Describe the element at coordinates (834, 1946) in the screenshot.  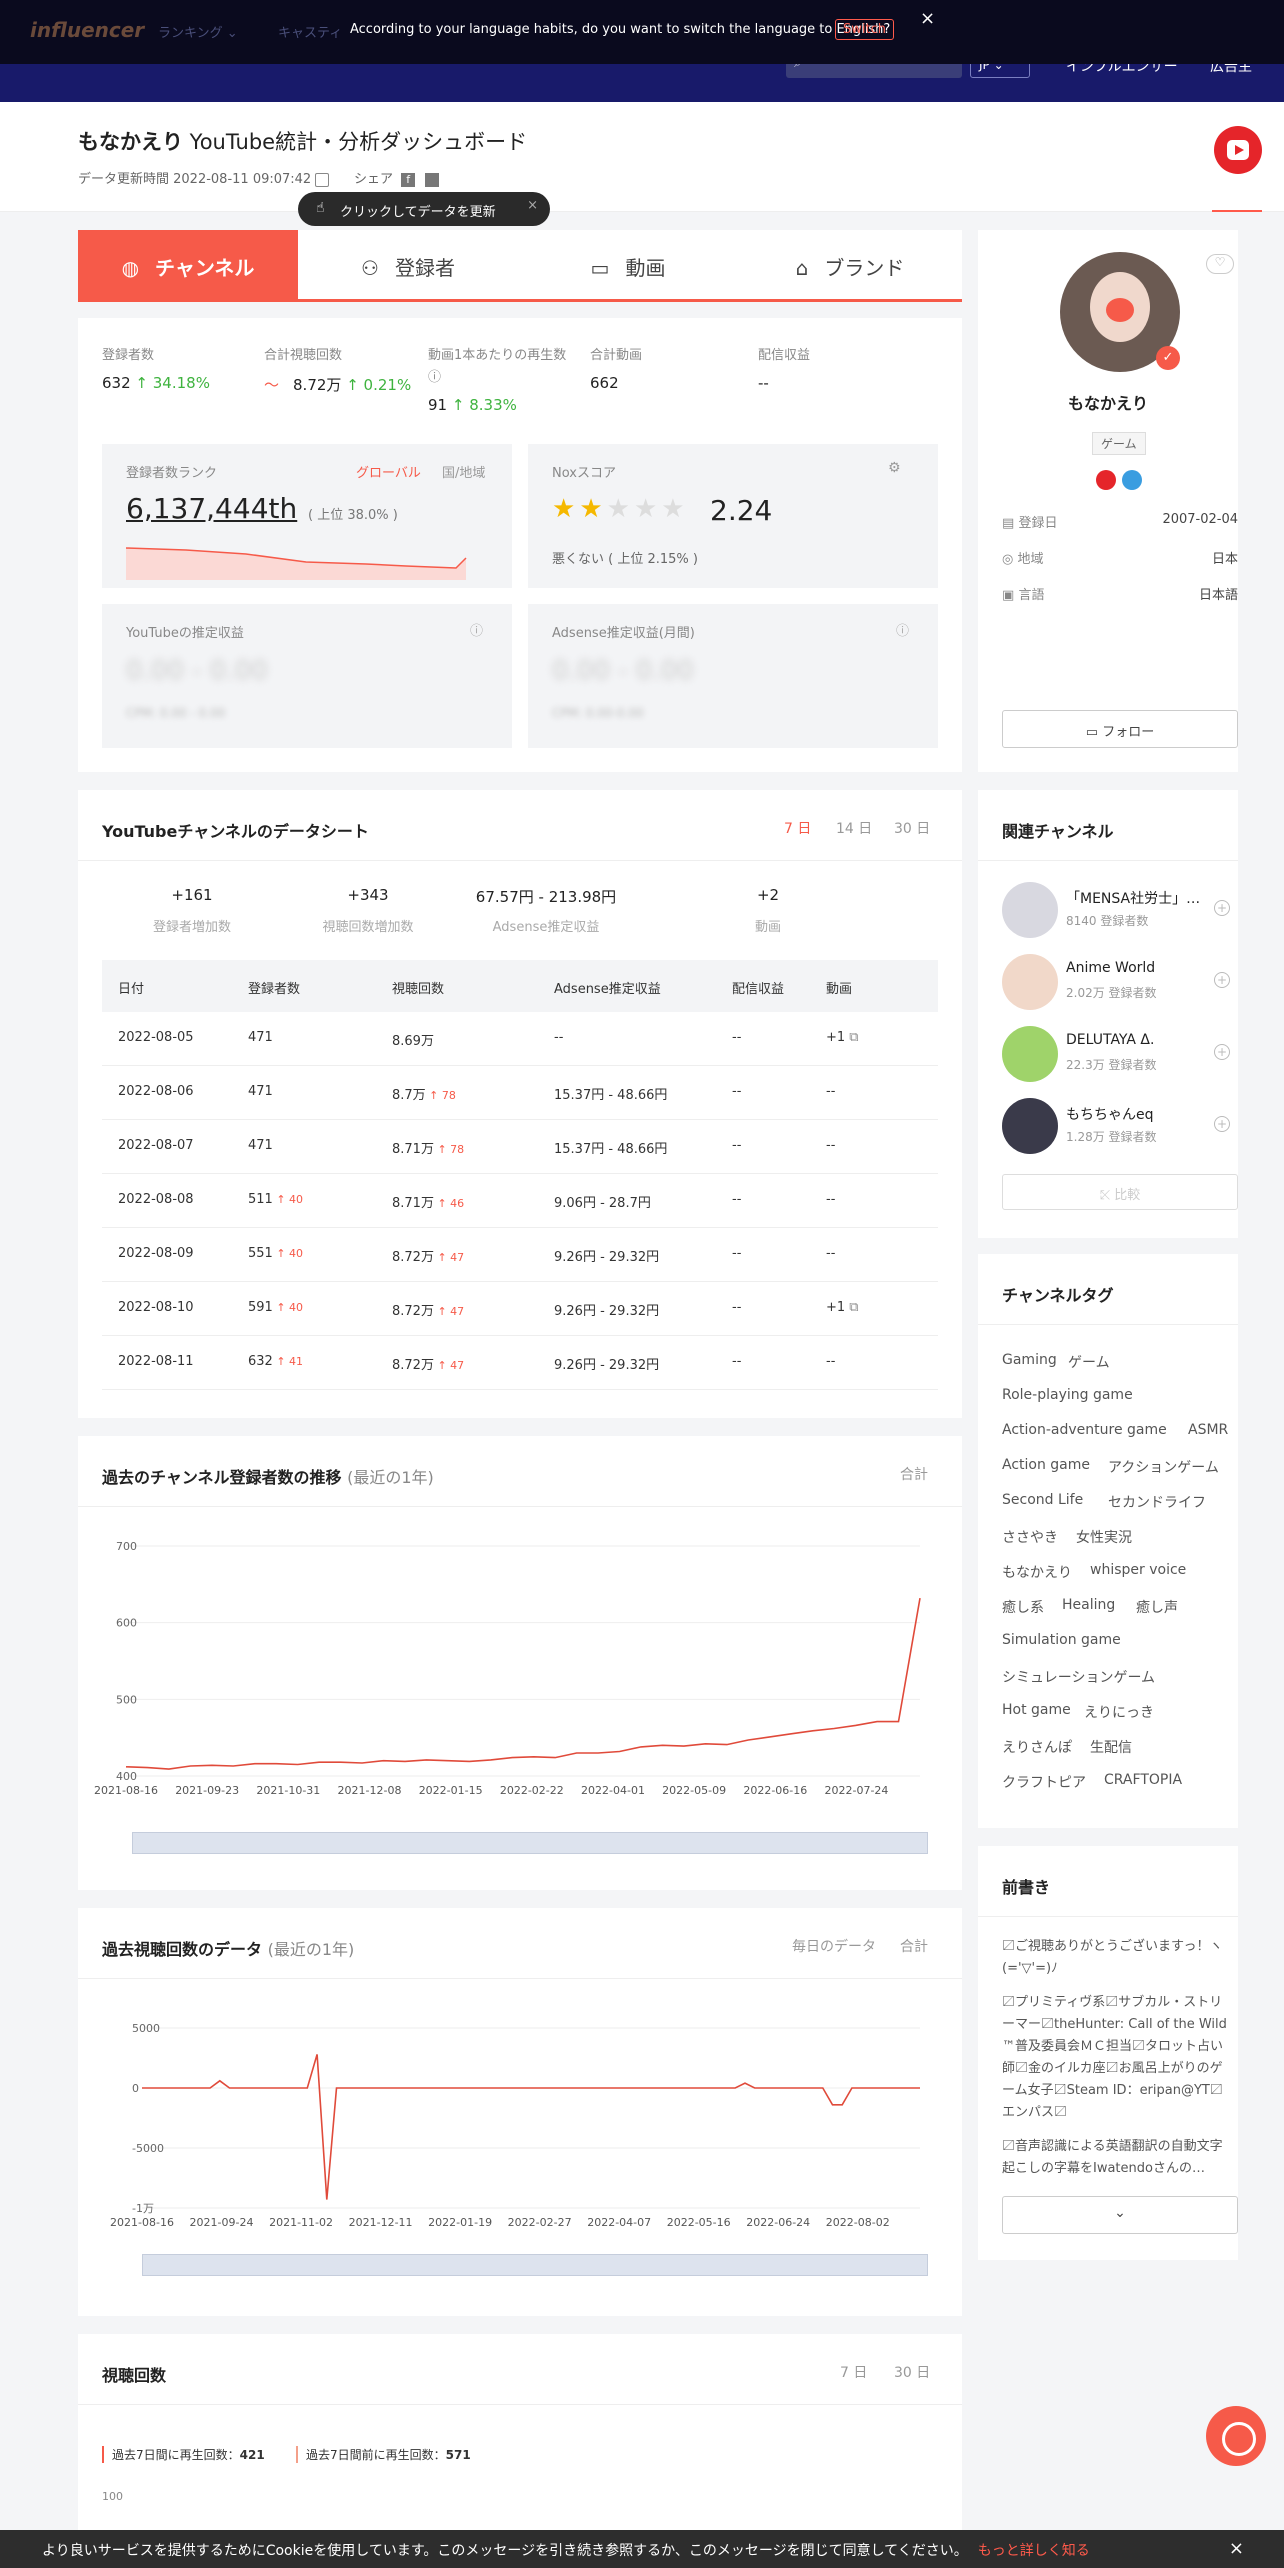
I see `views-daily-toggle: 毎日のデータ` at that location.